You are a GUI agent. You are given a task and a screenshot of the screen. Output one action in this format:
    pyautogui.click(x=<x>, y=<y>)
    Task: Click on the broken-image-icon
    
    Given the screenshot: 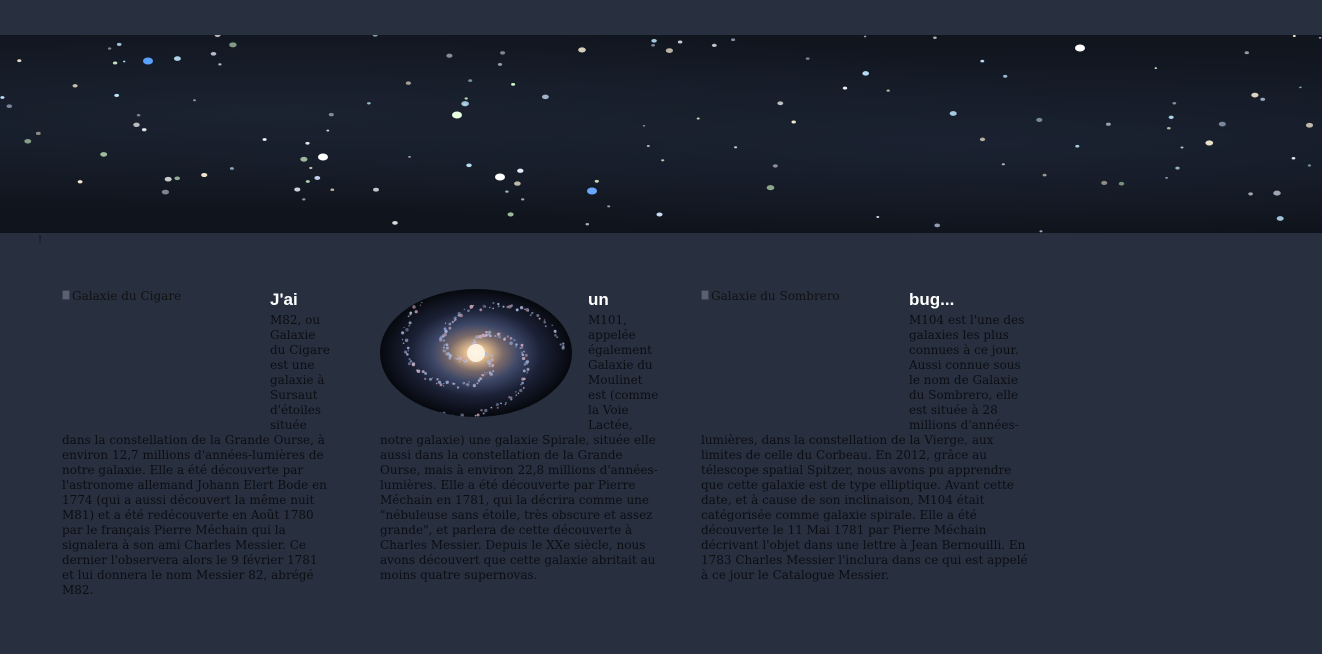 What is the action you would take?
    pyautogui.click(x=66, y=295)
    